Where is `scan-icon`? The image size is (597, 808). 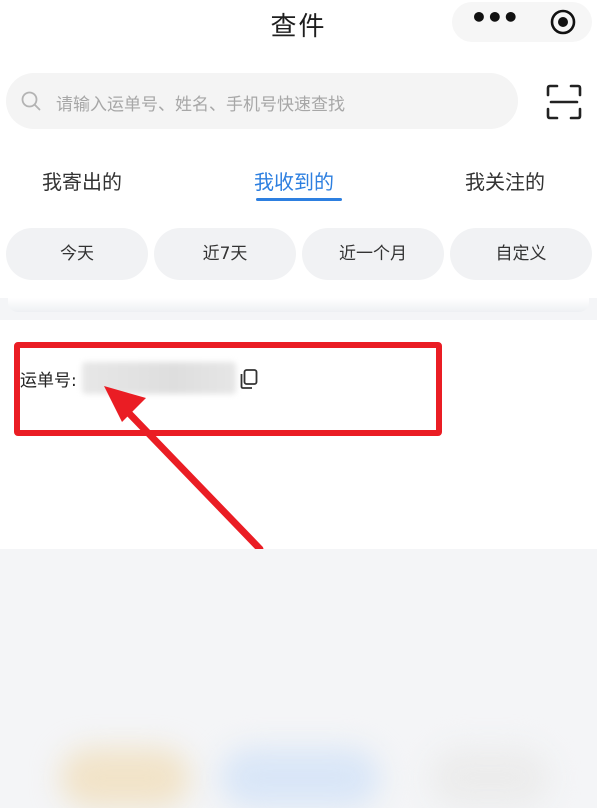
scan-icon is located at coordinates (564, 102).